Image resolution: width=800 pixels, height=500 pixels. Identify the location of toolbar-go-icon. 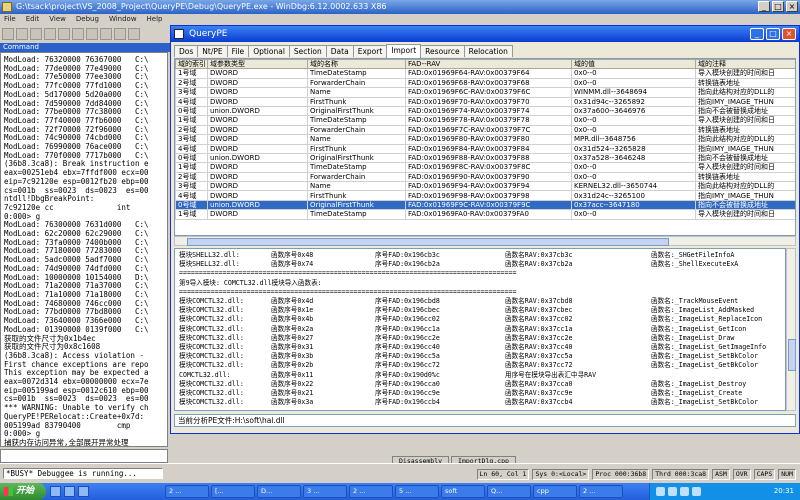
(64, 33).